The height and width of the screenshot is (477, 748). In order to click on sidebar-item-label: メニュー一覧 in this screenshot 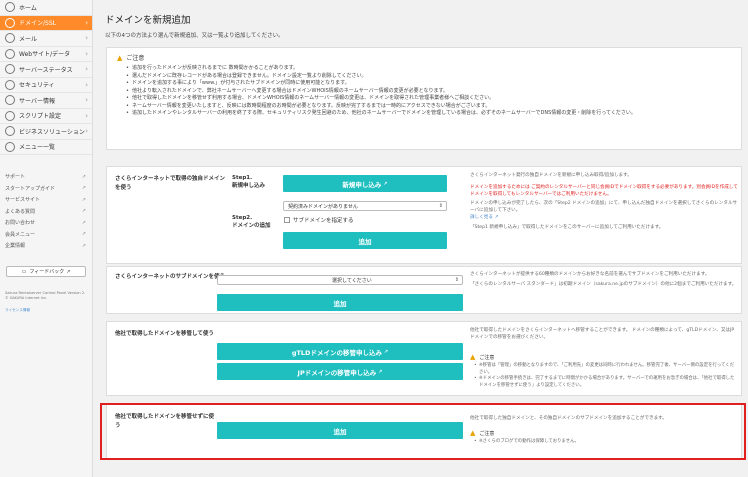, I will do `click(37, 148)`.